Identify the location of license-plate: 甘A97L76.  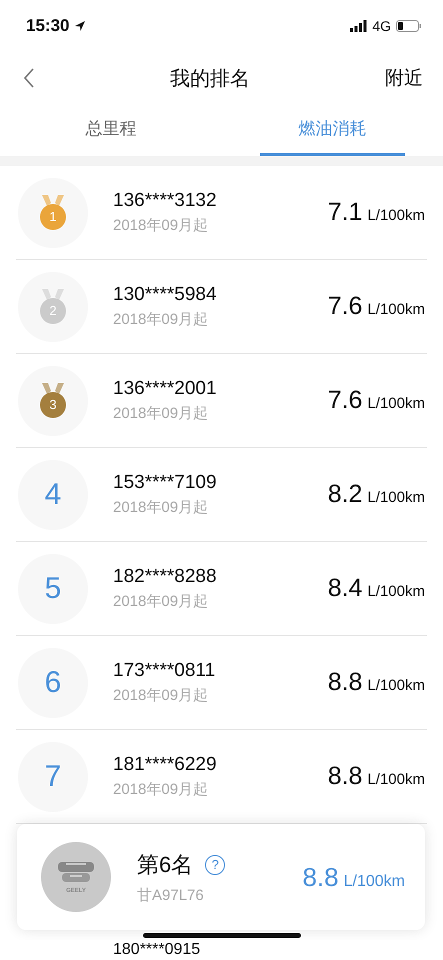
(171, 895).